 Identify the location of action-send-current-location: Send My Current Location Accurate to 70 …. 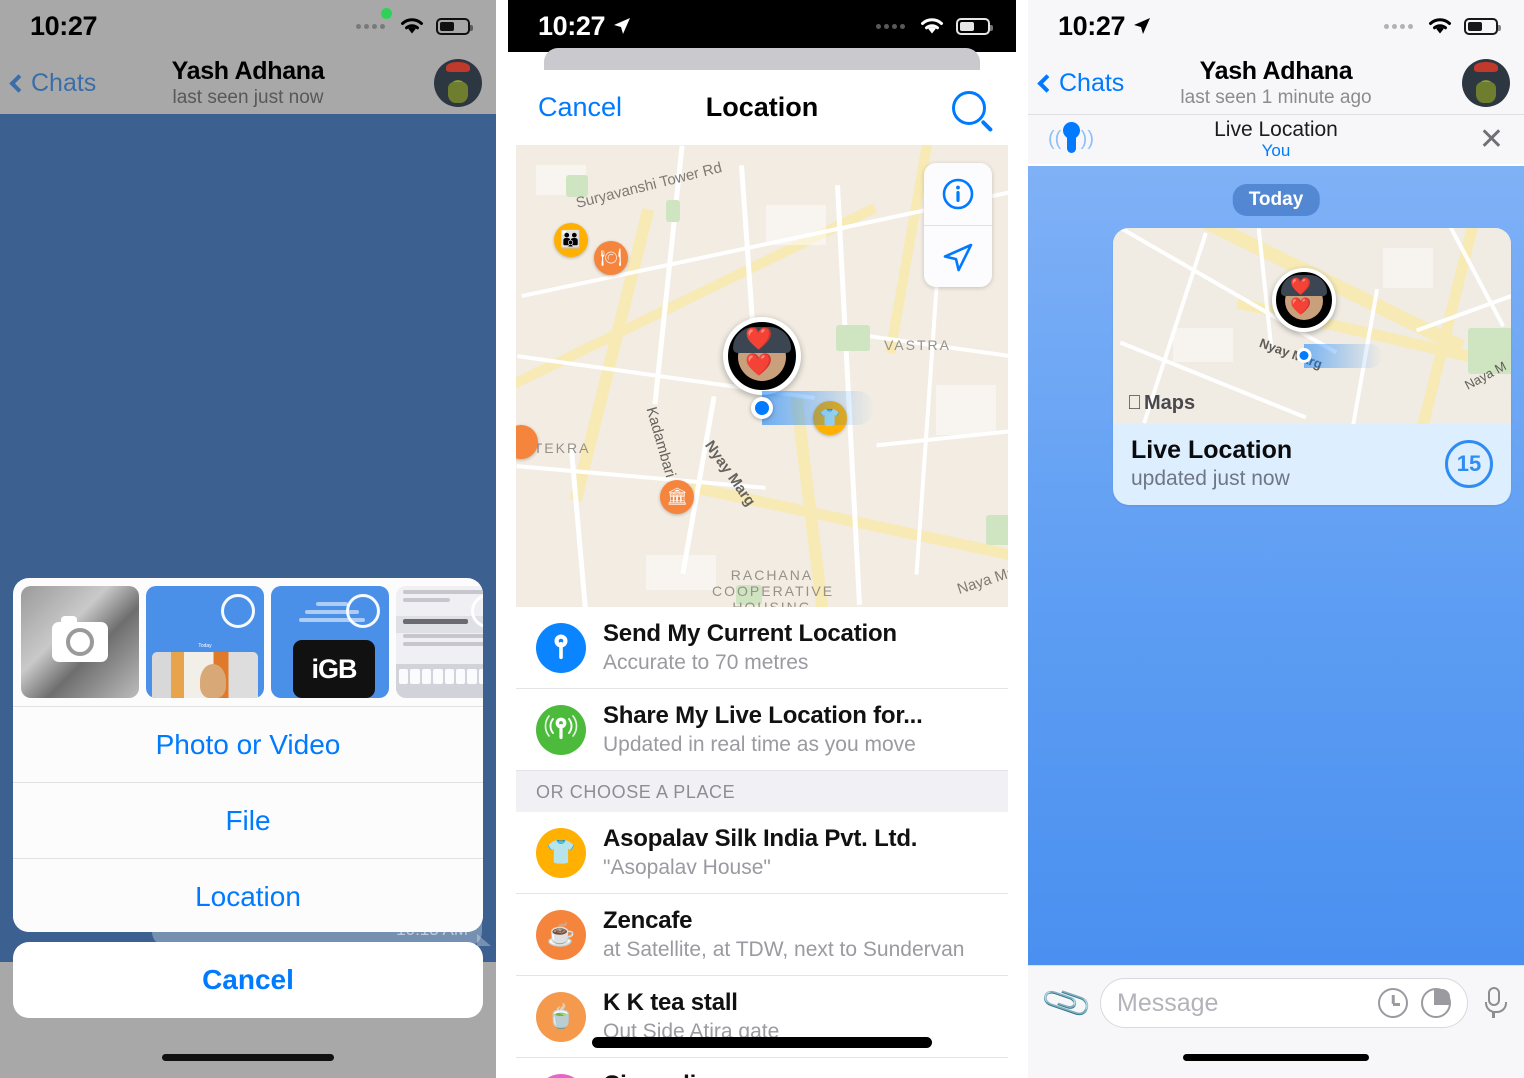
(762, 648).